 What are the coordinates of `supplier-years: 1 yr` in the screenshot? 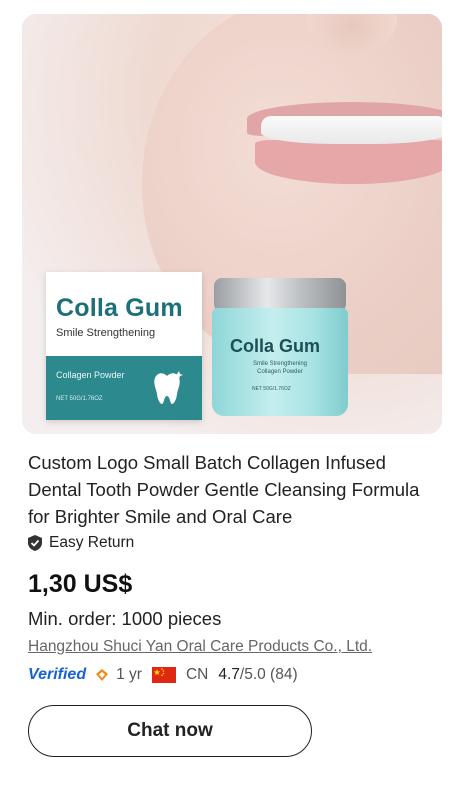 It's located at (129, 674).